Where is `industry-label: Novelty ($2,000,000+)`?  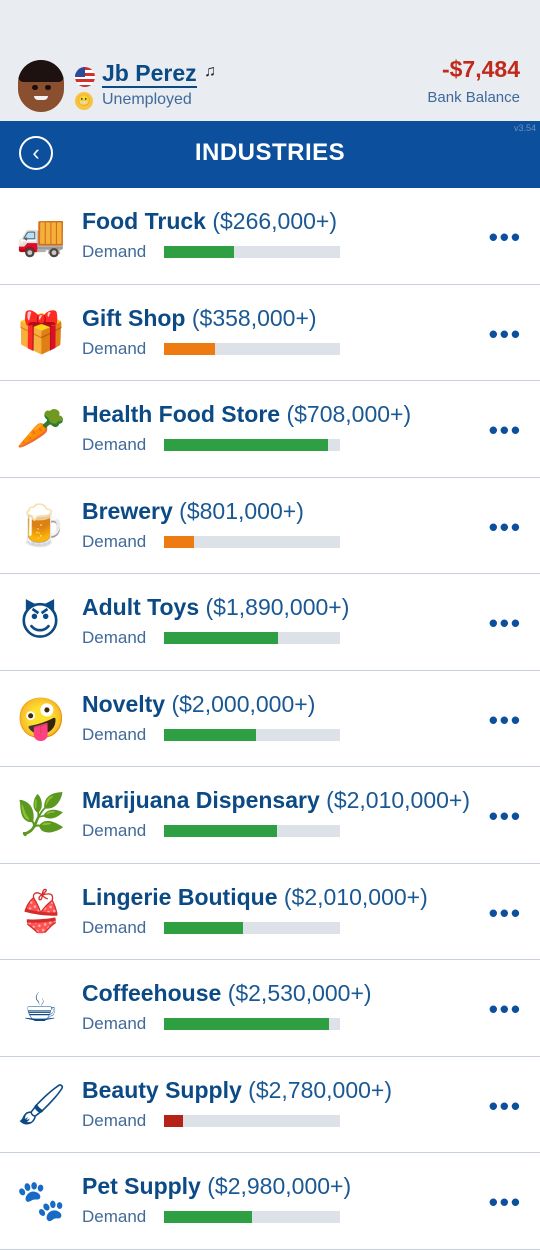 industry-label: Novelty ($2,000,000+) is located at coordinates (198, 704).